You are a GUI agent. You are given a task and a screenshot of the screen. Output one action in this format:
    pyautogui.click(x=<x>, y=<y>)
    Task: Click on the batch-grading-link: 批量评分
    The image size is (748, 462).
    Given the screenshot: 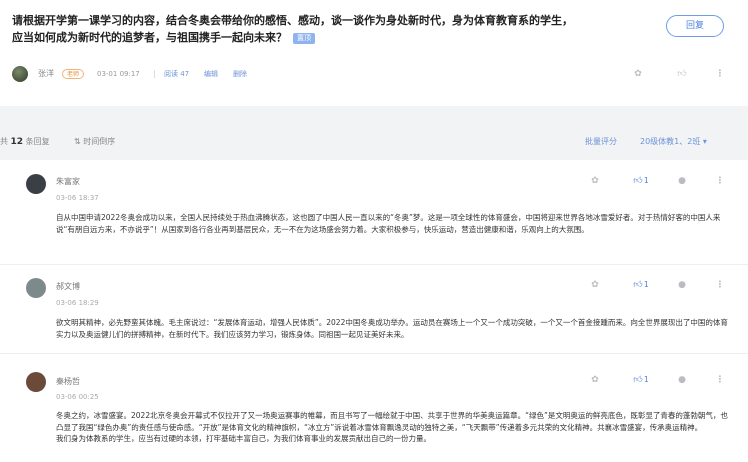 What is the action you would take?
    pyautogui.click(x=601, y=142)
    